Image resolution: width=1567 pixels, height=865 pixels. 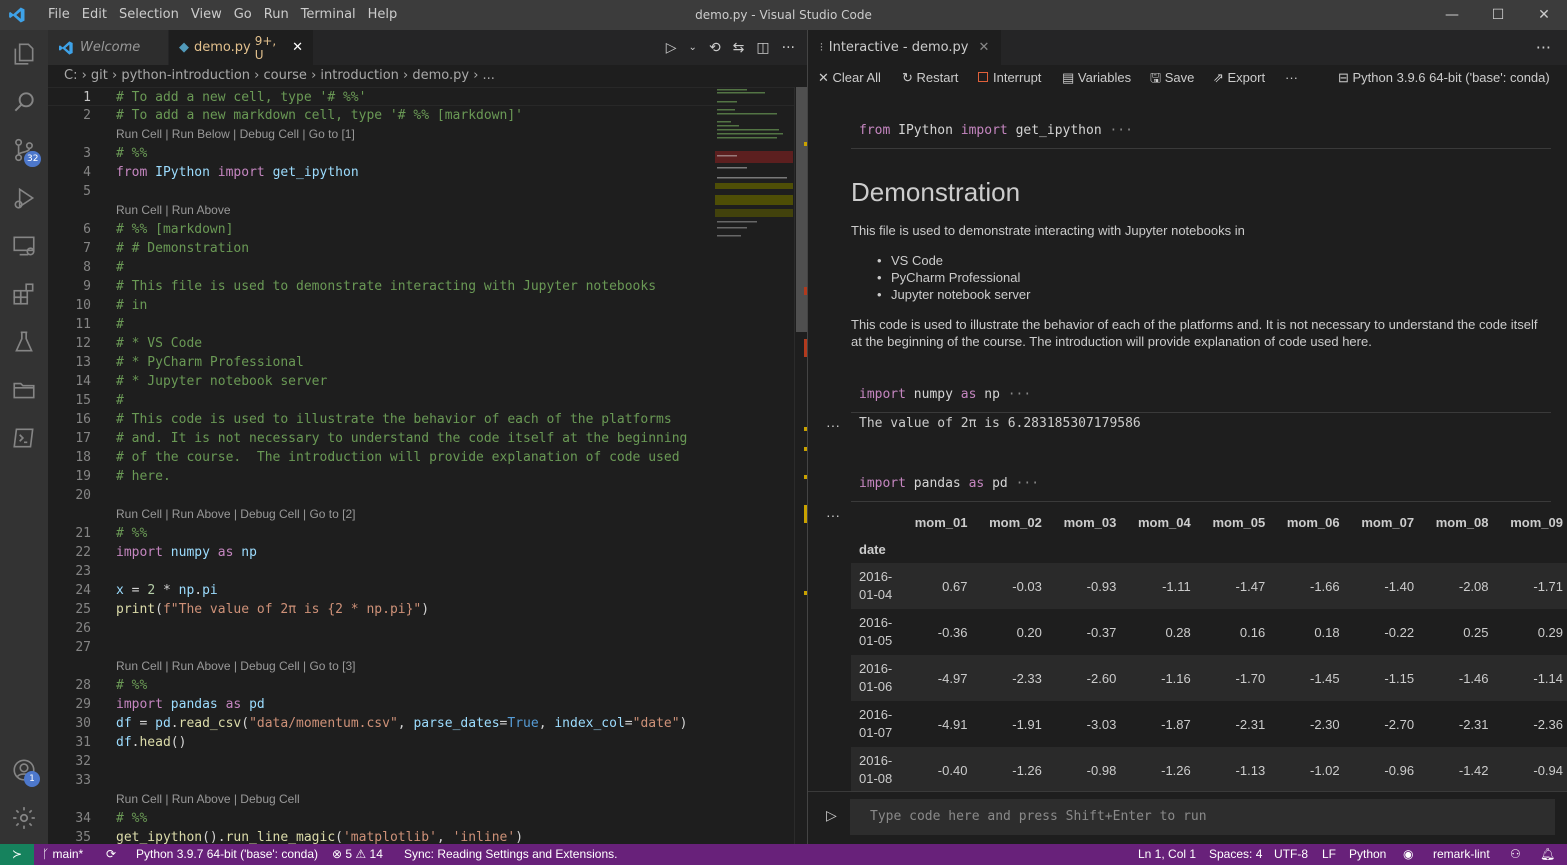 What do you see at coordinates (1009, 78) in the screenshot?
I see `interrupt-button: Interrupt` at bounding box center [1009, 78].